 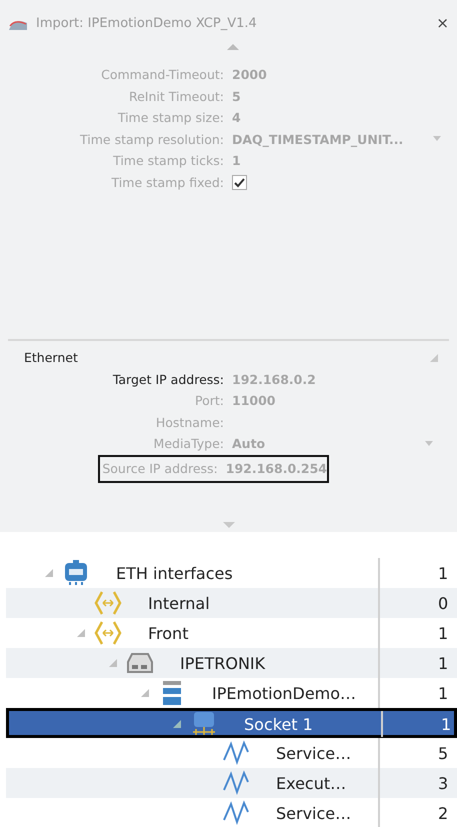 What do you see at coordinates (170, 118) in the screenshot?
I see `property-label: Time stamp size:` at bounding box center [170, 118].